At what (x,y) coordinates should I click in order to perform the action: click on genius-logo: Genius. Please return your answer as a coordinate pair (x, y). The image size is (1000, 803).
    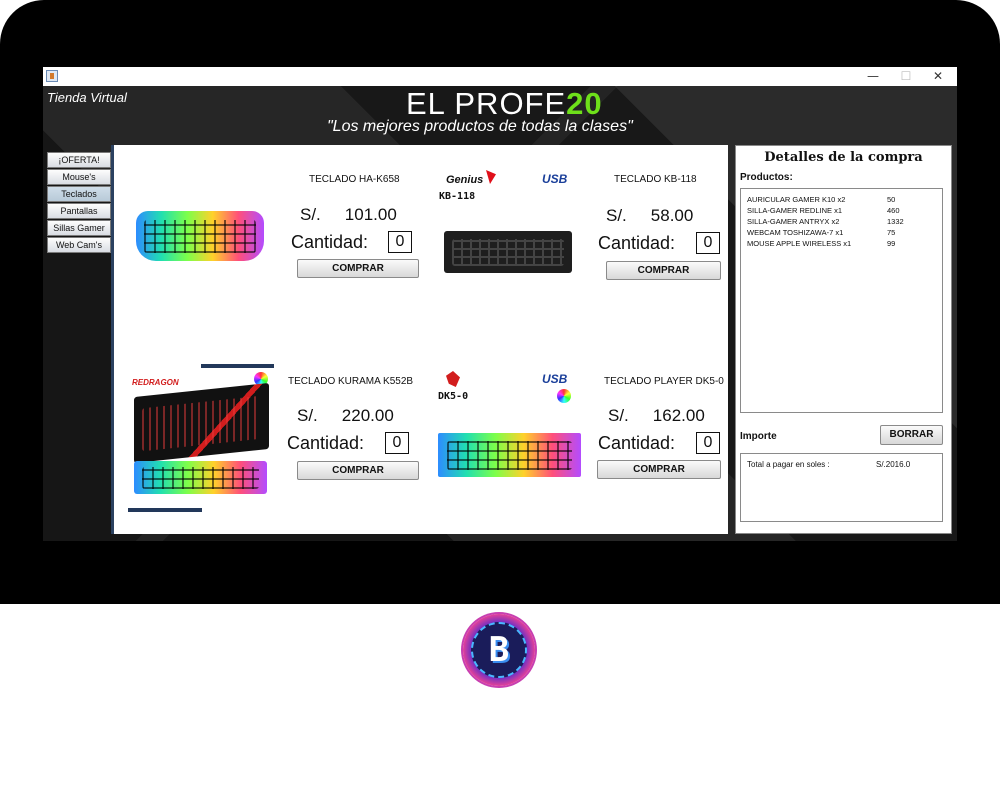
    Looking at the image, I should click on (465, 180).